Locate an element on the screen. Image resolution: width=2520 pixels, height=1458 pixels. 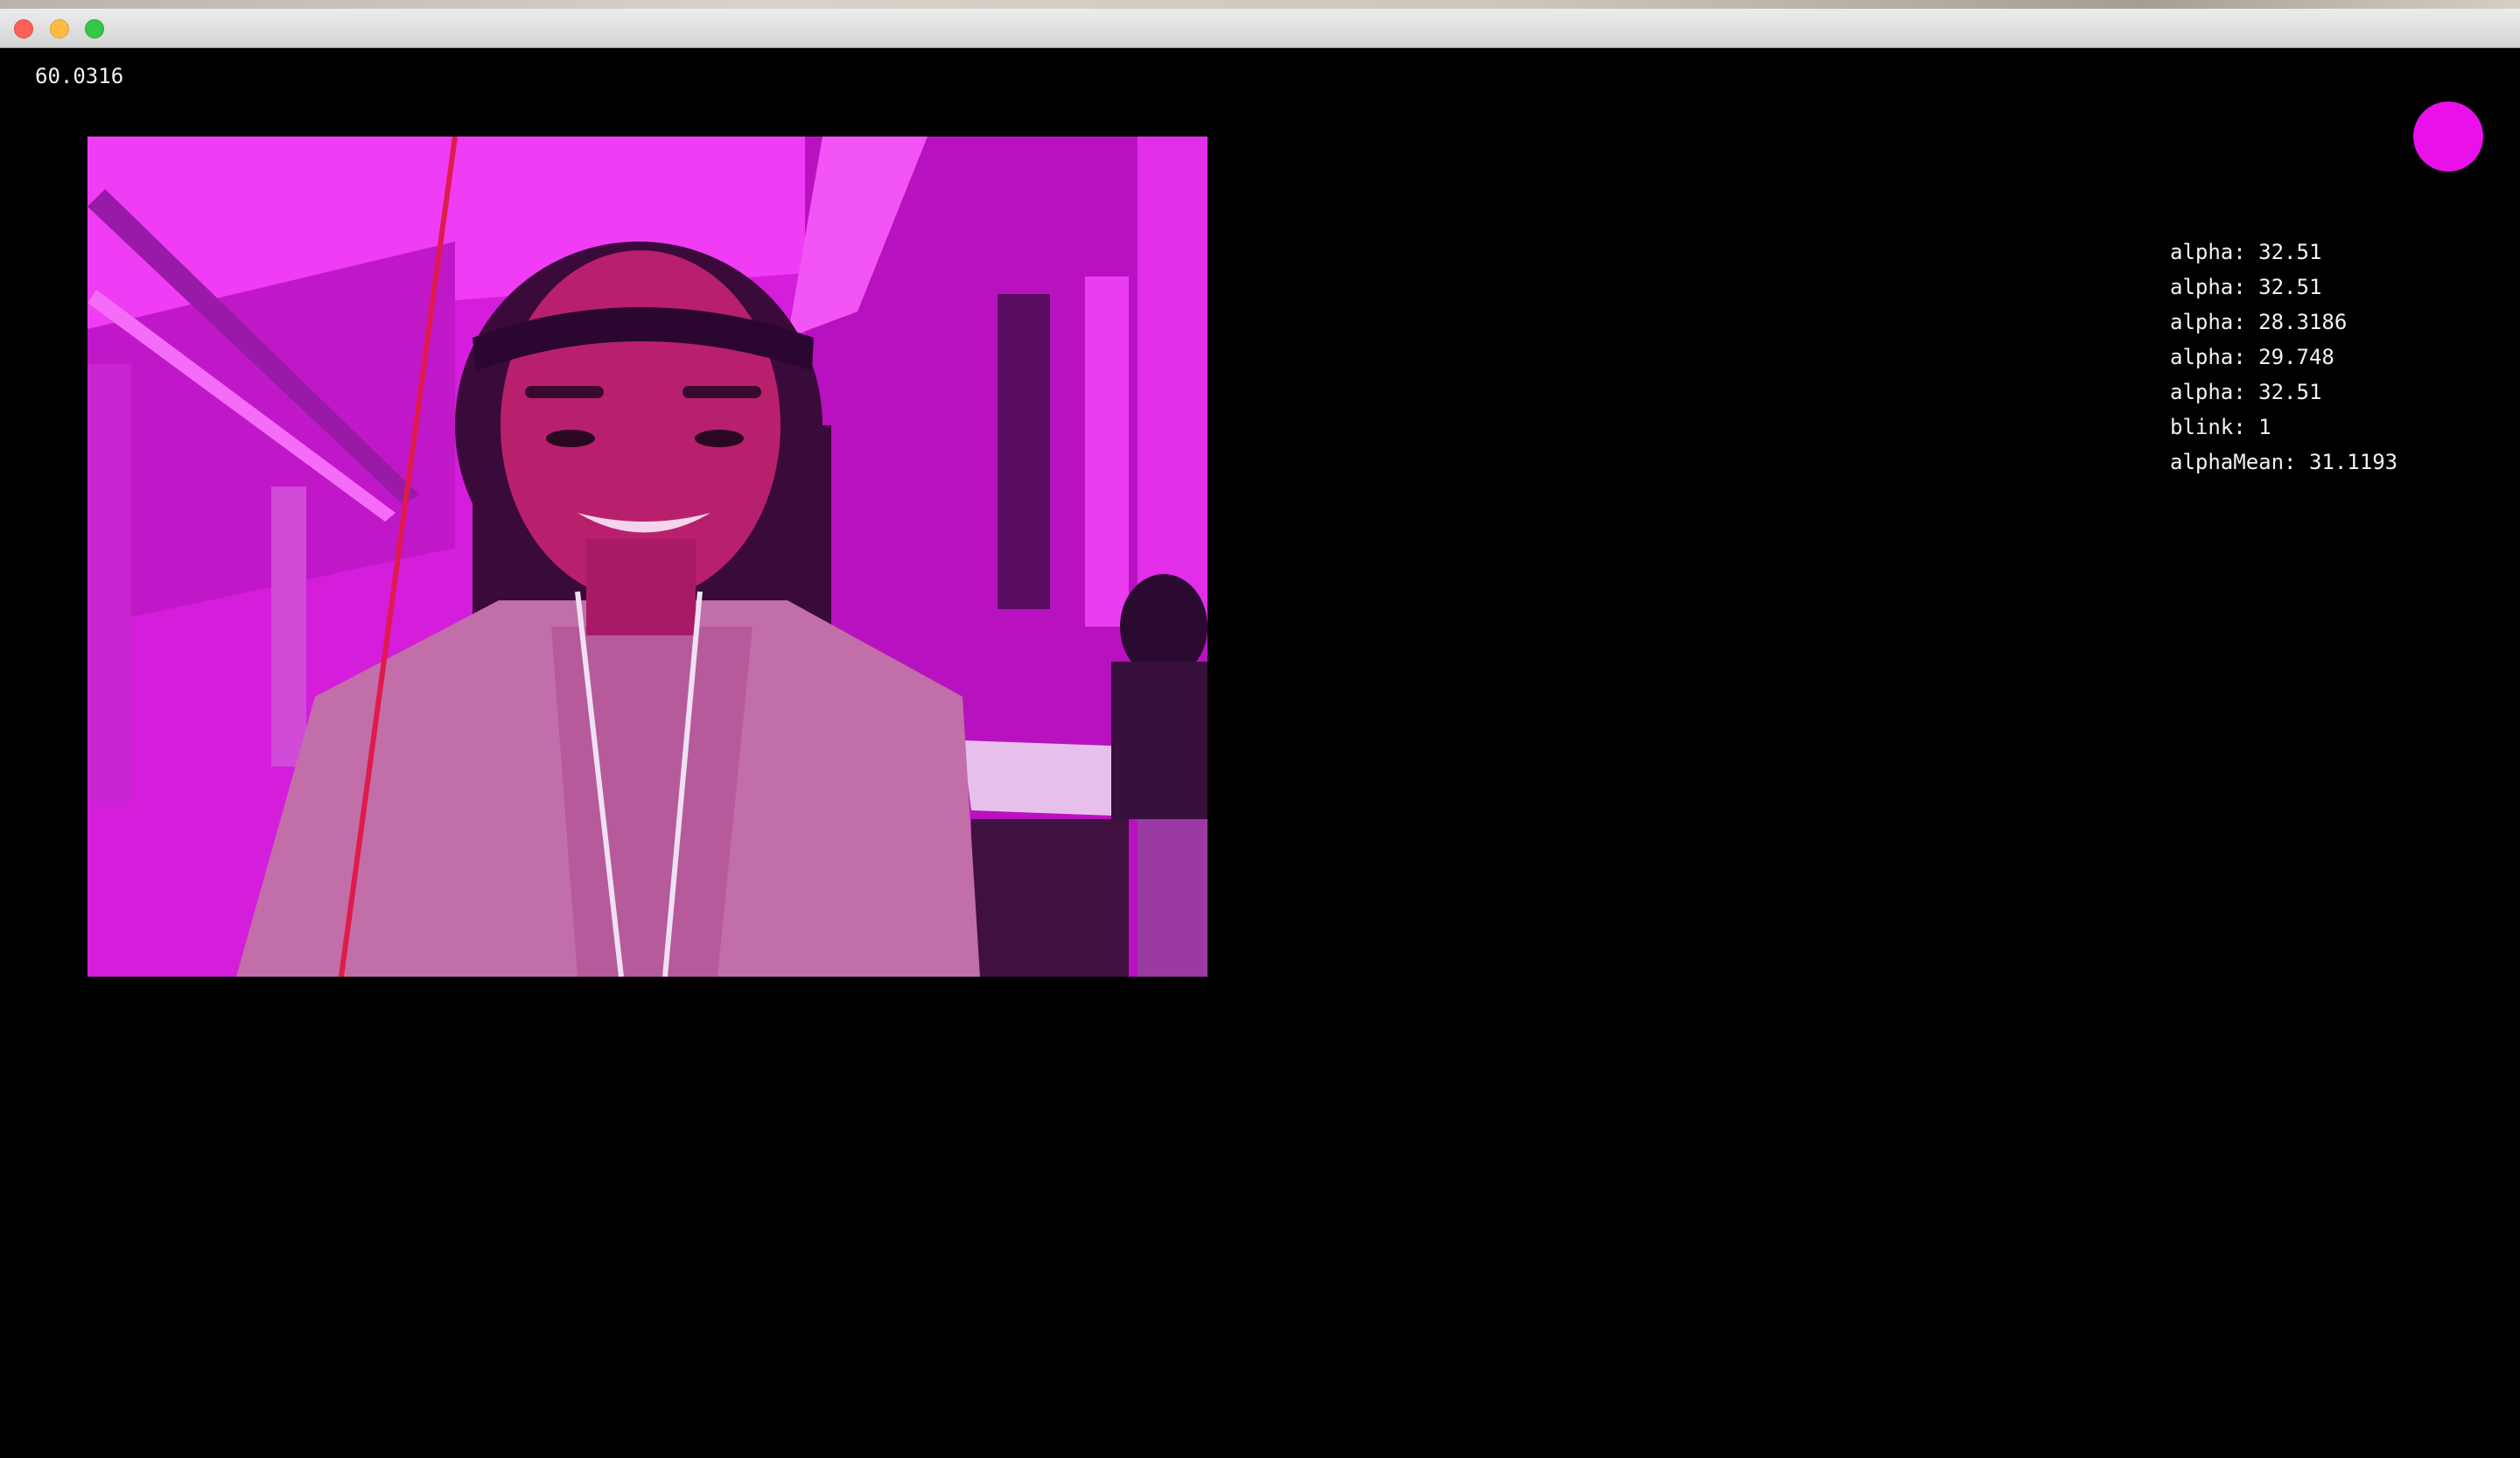
window-titlebar is located at coordinates (1260, 28).